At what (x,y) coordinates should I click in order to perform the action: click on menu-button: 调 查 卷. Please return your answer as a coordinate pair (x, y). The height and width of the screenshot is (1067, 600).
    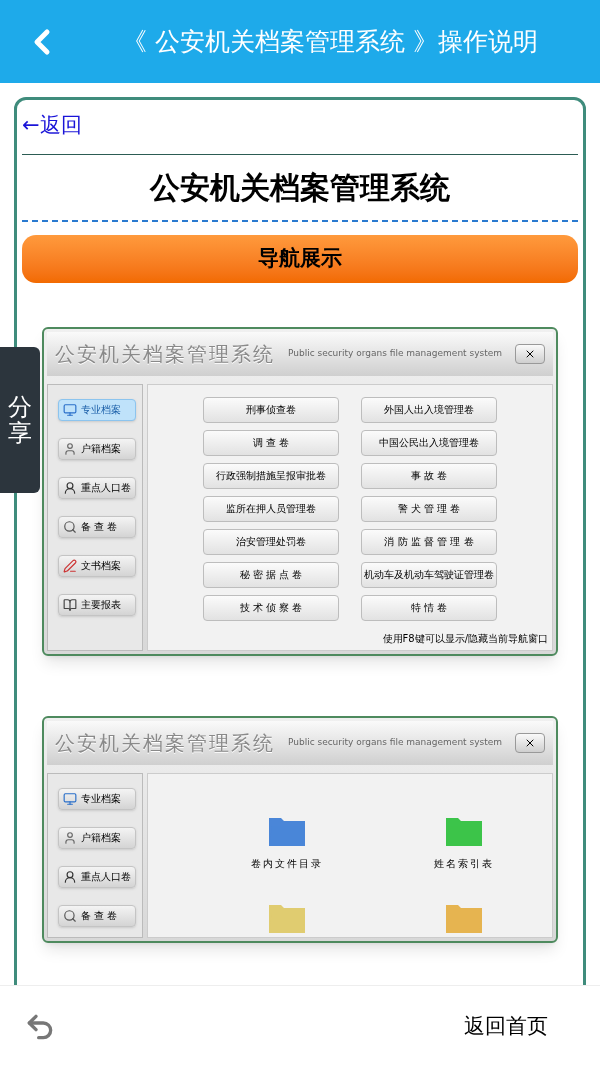
    Looking at the image, I should click on (271, 442).